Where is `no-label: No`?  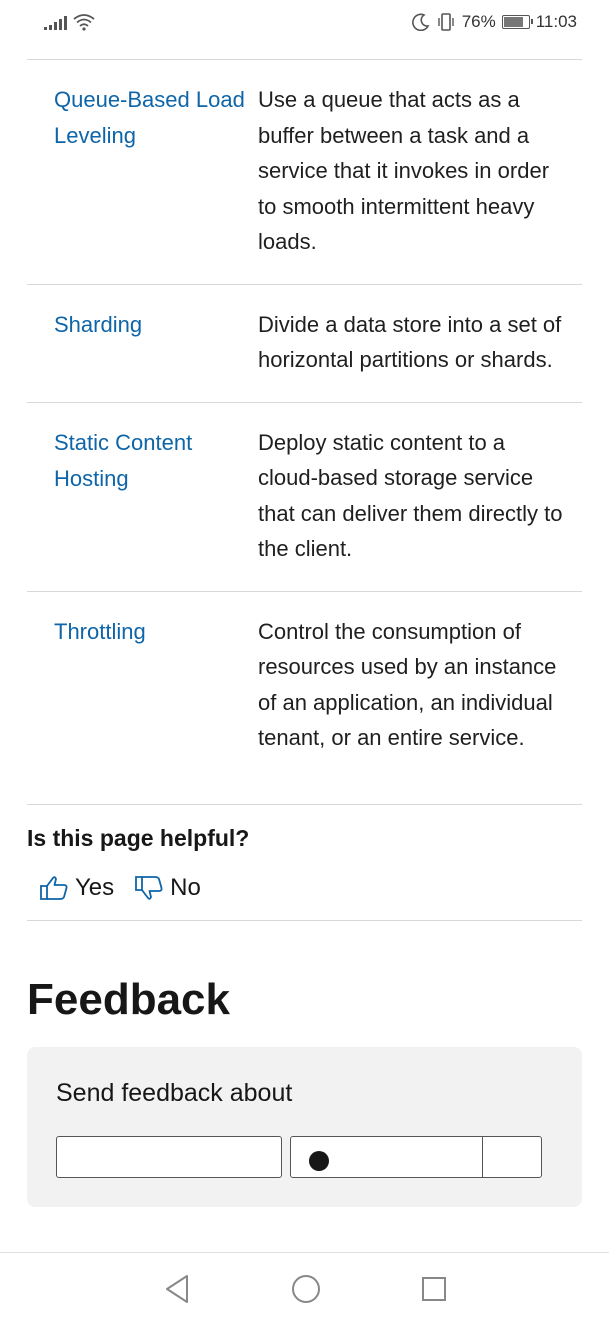 no-label: No is located at coordinates (185, 887).